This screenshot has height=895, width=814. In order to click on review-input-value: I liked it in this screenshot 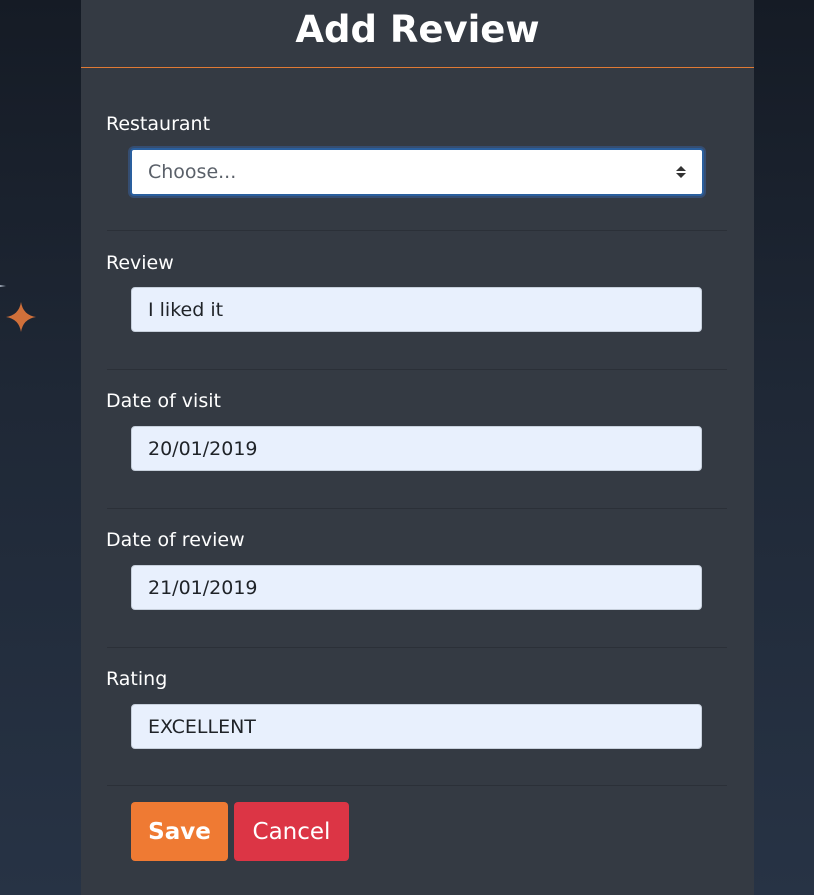, I will do `click(186, 309)`.